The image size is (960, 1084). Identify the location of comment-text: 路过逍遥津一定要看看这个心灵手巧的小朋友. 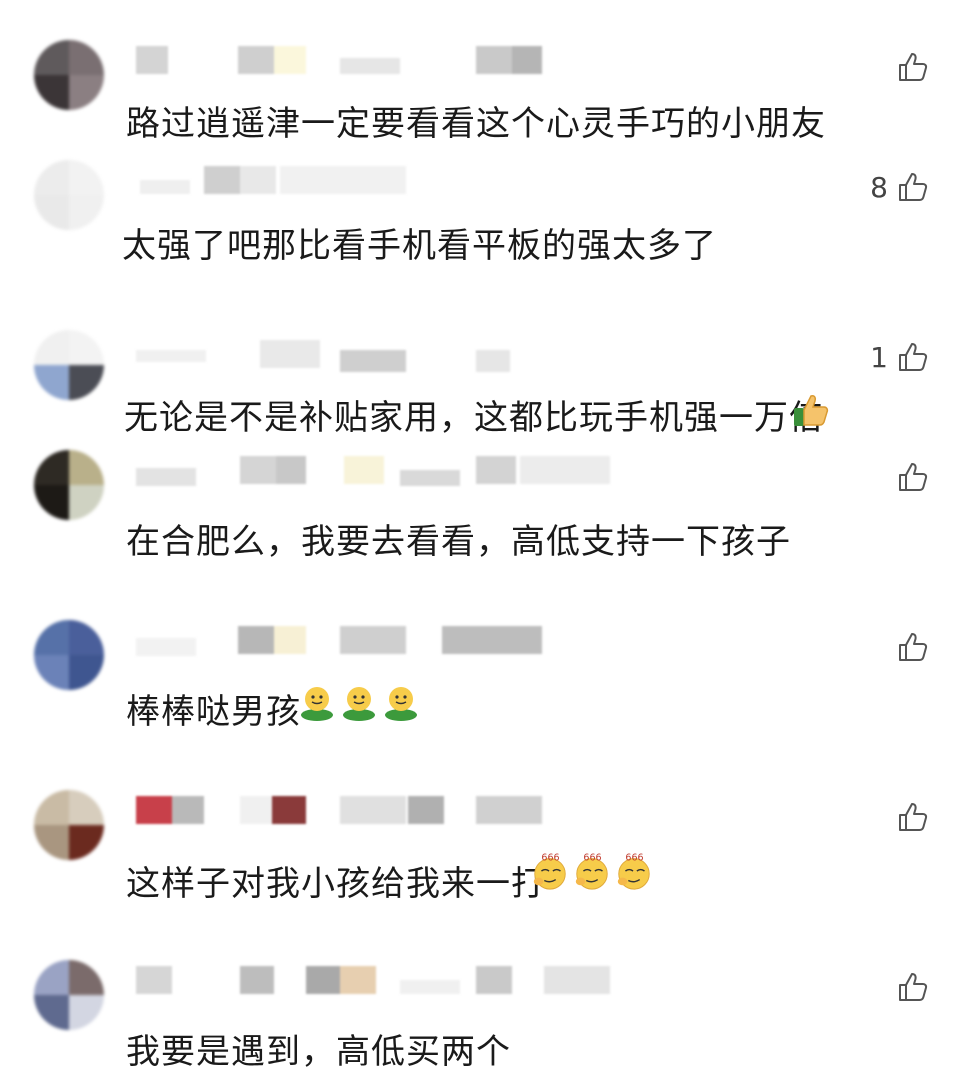
(476, 124).